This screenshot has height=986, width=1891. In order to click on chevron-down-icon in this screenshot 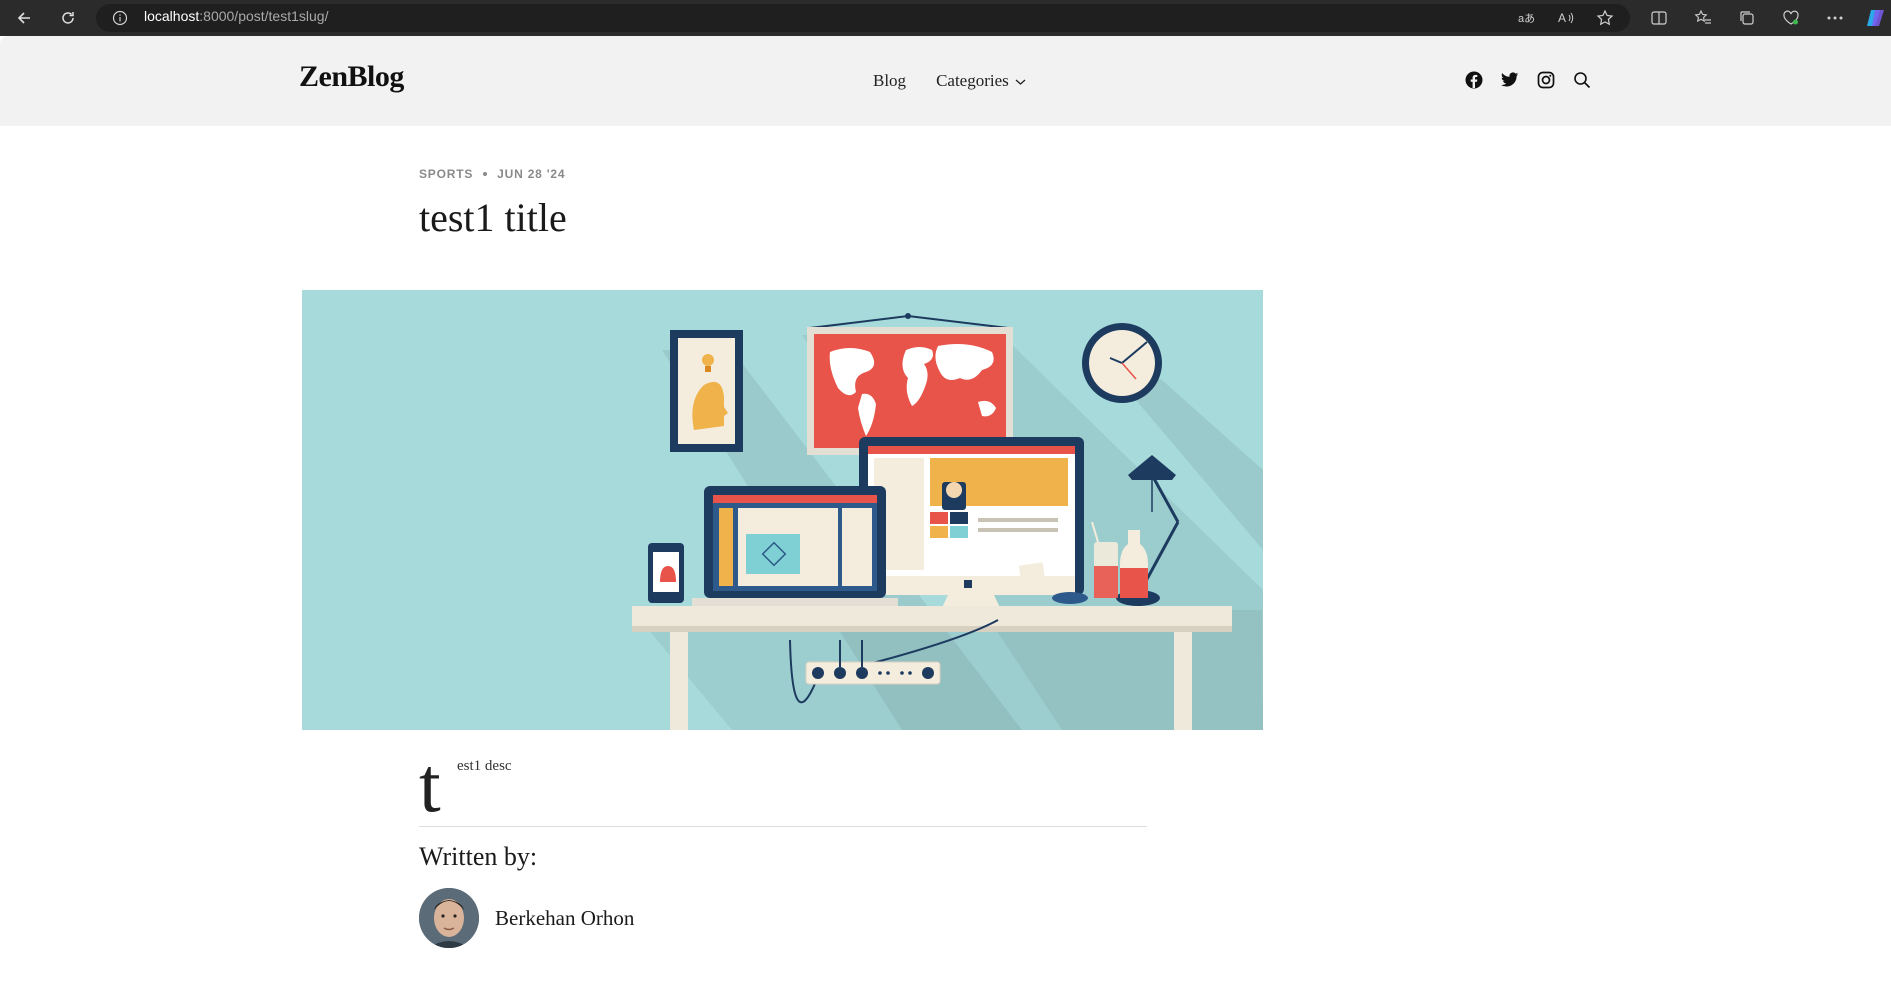, I will do `click(1020, 81)`.